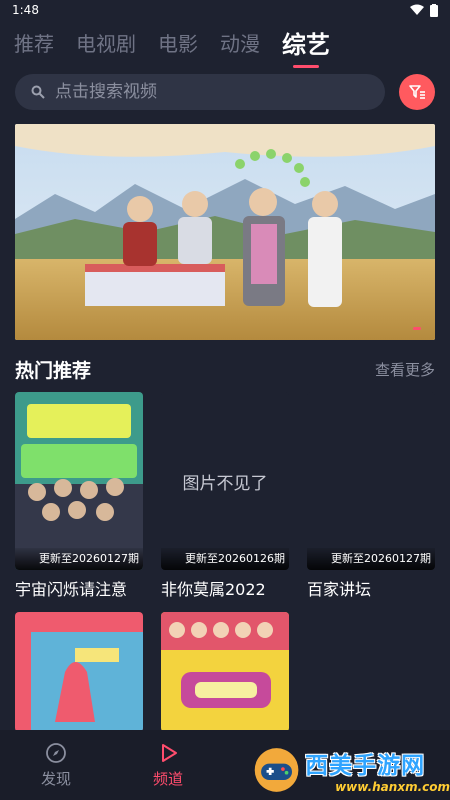 This screenshot has height=800, width=450. What do you see at coordinates (306, 66) in the screenshot?
I see `active-tab-indicator` at bounding box center [306, 66].